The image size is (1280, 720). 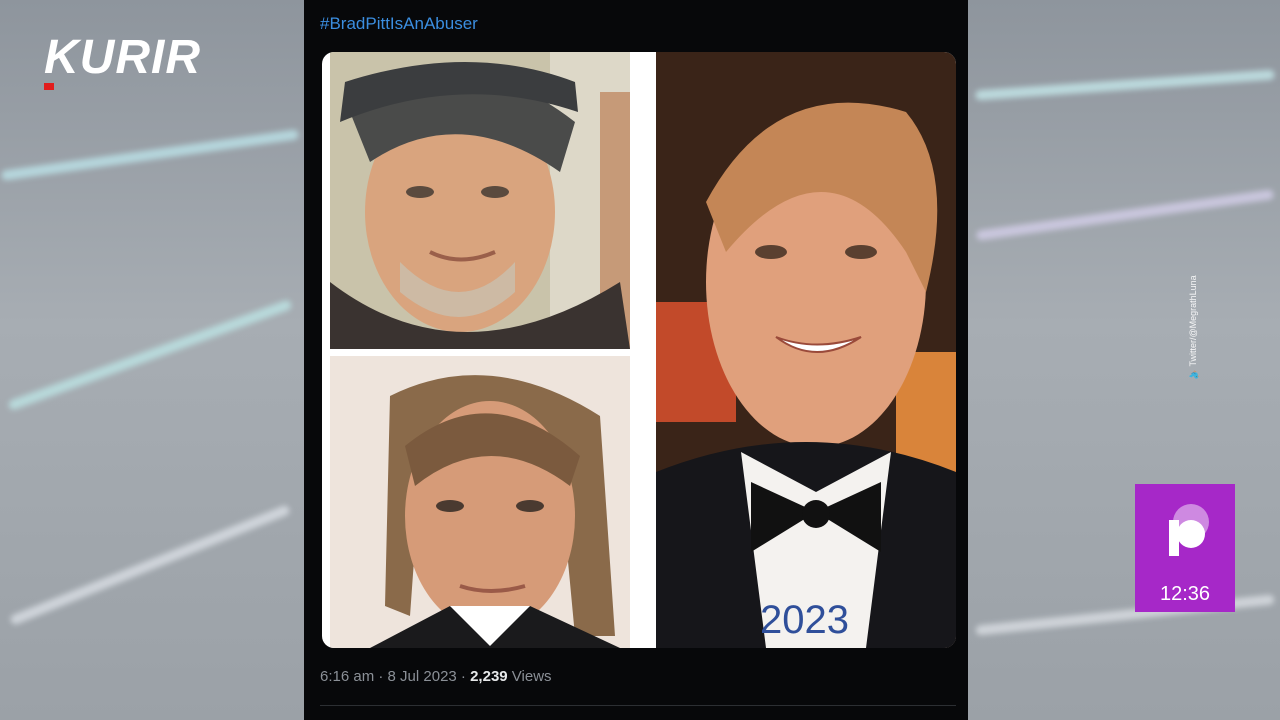 I want to click on twitter-icon: 🐦, so click(x=1193, y=373).